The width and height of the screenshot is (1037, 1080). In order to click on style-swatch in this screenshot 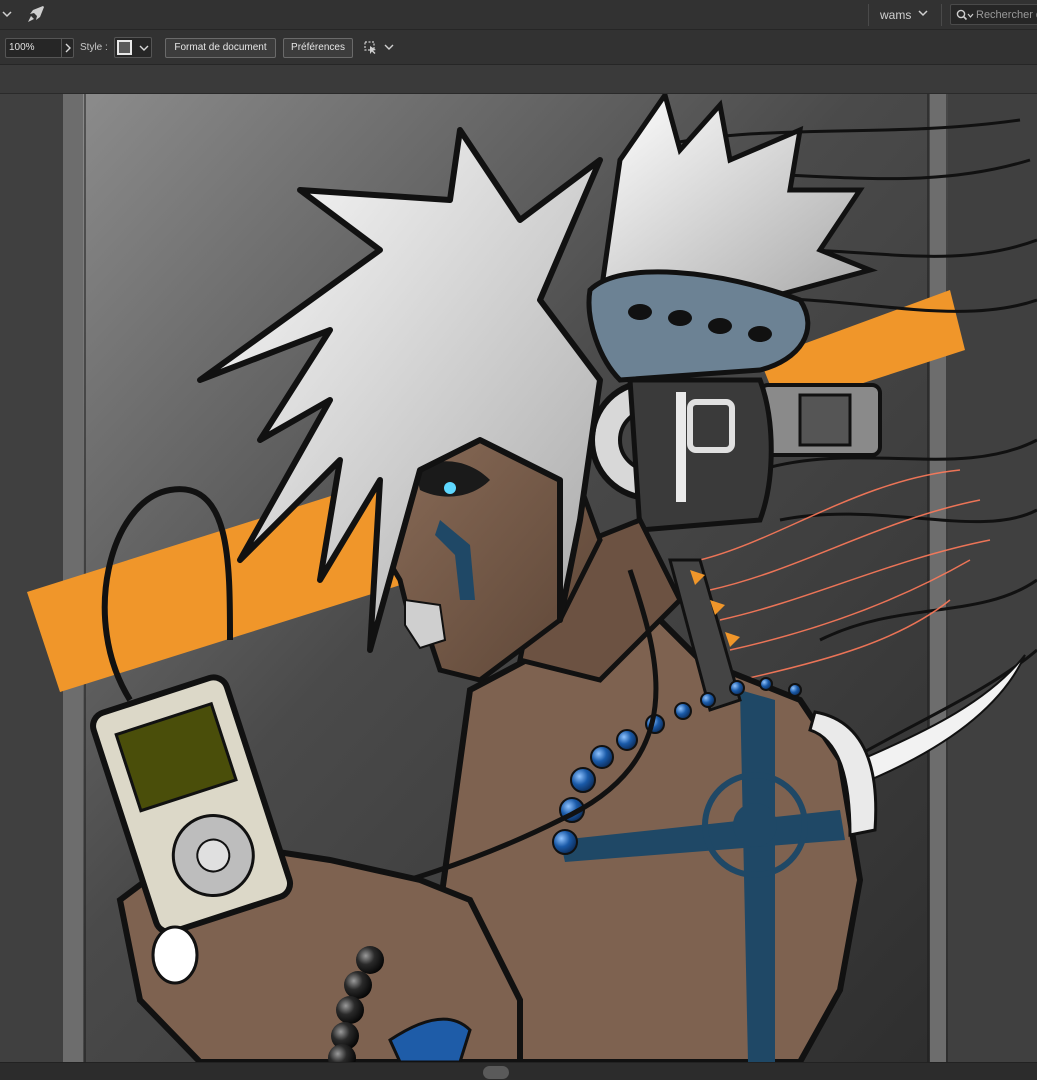, I will do `click(124, 47)`.